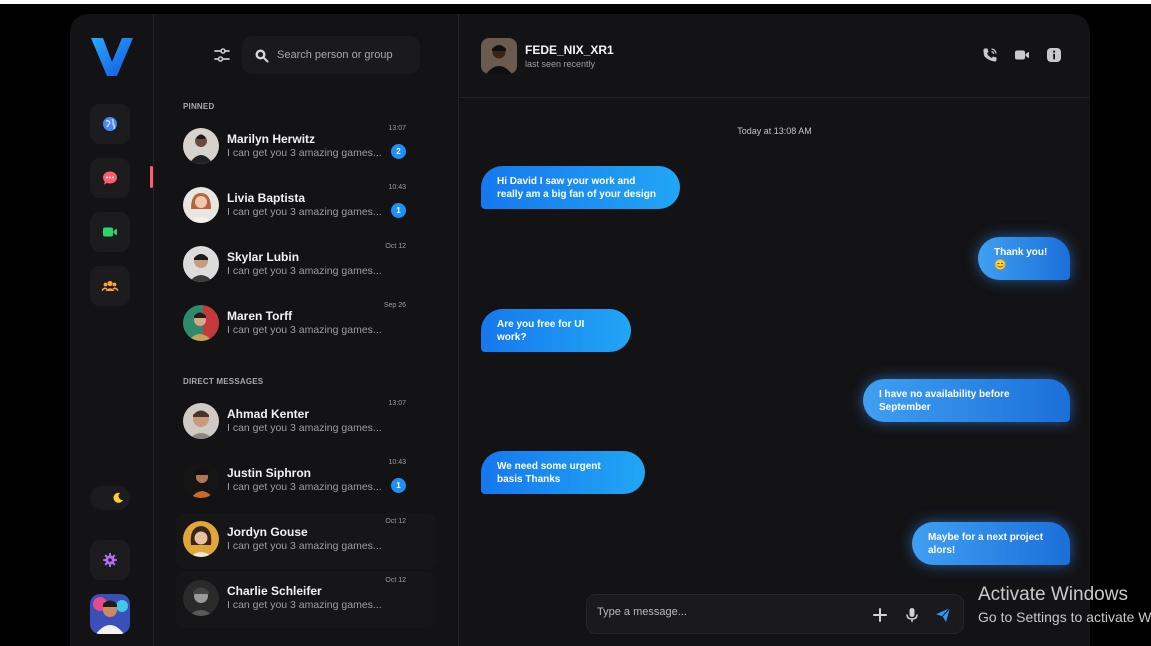 Image resolution: width=1151 pixels, height=646 pixels. I want to click on settings-button, so click(110, 560).